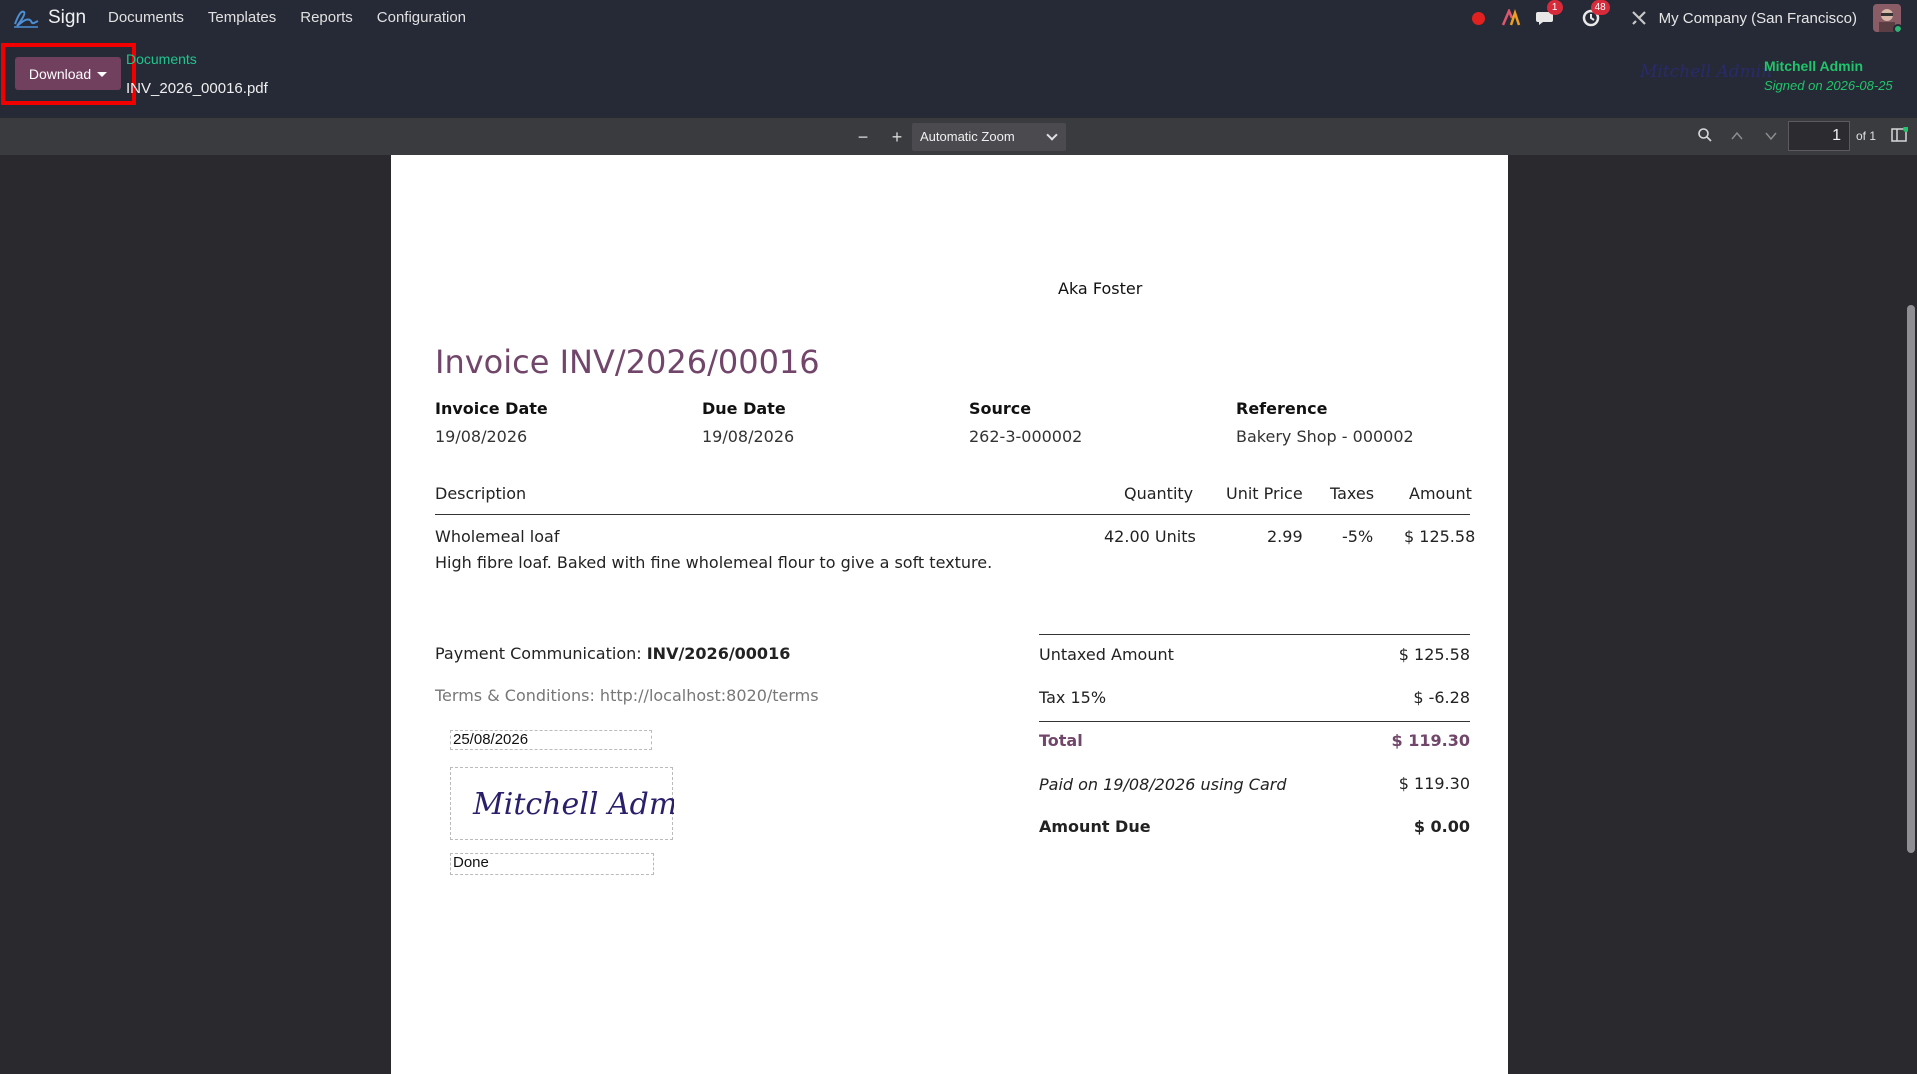 Image resolution: width=1917 pixels, height=1074 pixels. I want to click on column-amount: Amount, so click(1440, 493).